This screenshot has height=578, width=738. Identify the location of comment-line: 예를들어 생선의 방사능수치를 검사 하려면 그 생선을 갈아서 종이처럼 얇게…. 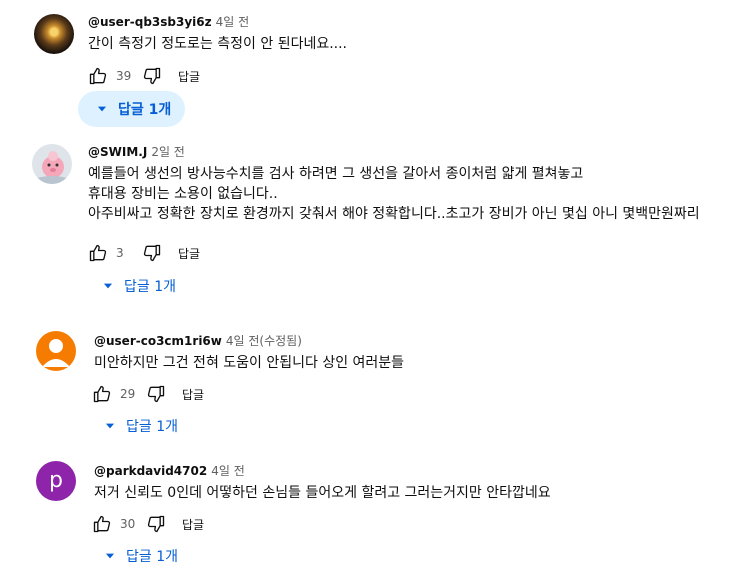
(336, 174).